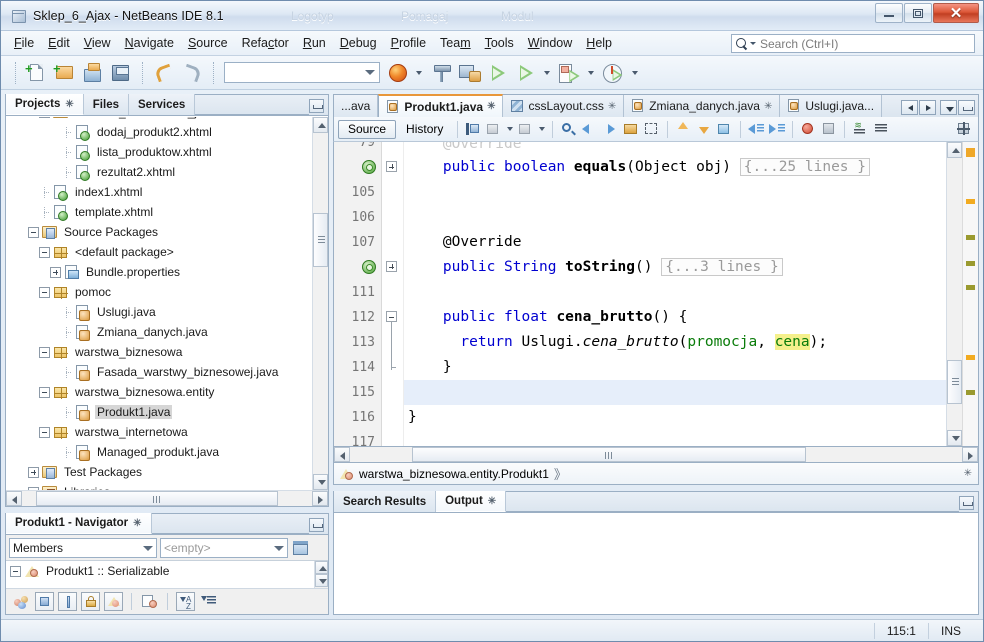 Image resolution: width=984 pixels, height=642 pixels. What do you see at coordinates (564, 106) in the screenshot?
I see `editor-tab: cssLayout.css ✳` at bounding box center [564, 106].